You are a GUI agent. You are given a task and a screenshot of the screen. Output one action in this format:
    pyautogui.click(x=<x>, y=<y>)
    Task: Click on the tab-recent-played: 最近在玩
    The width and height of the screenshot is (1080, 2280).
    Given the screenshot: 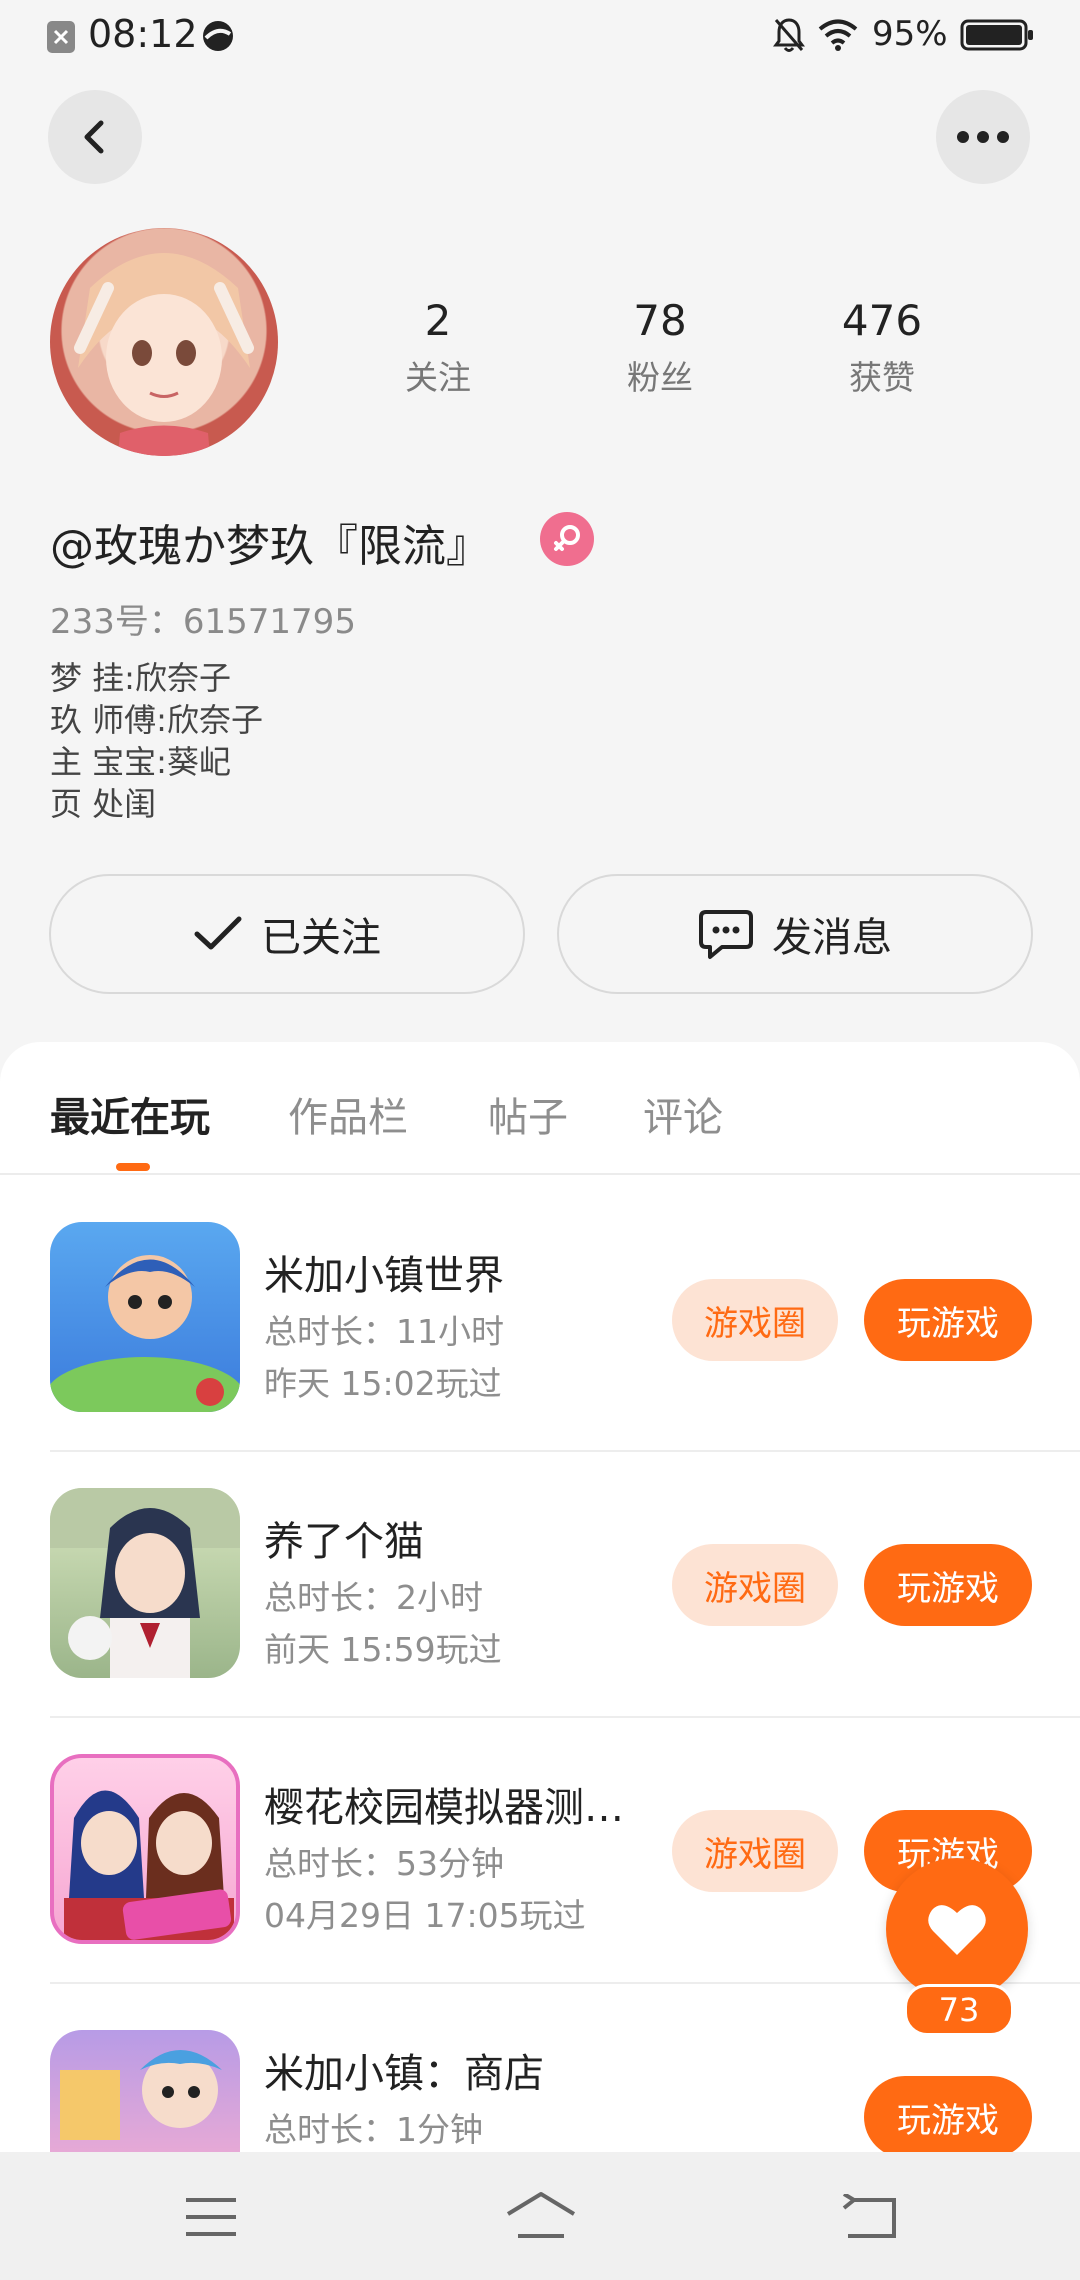 What is the action you would take?
    pyautogui.click(x=130, y=1114)
    